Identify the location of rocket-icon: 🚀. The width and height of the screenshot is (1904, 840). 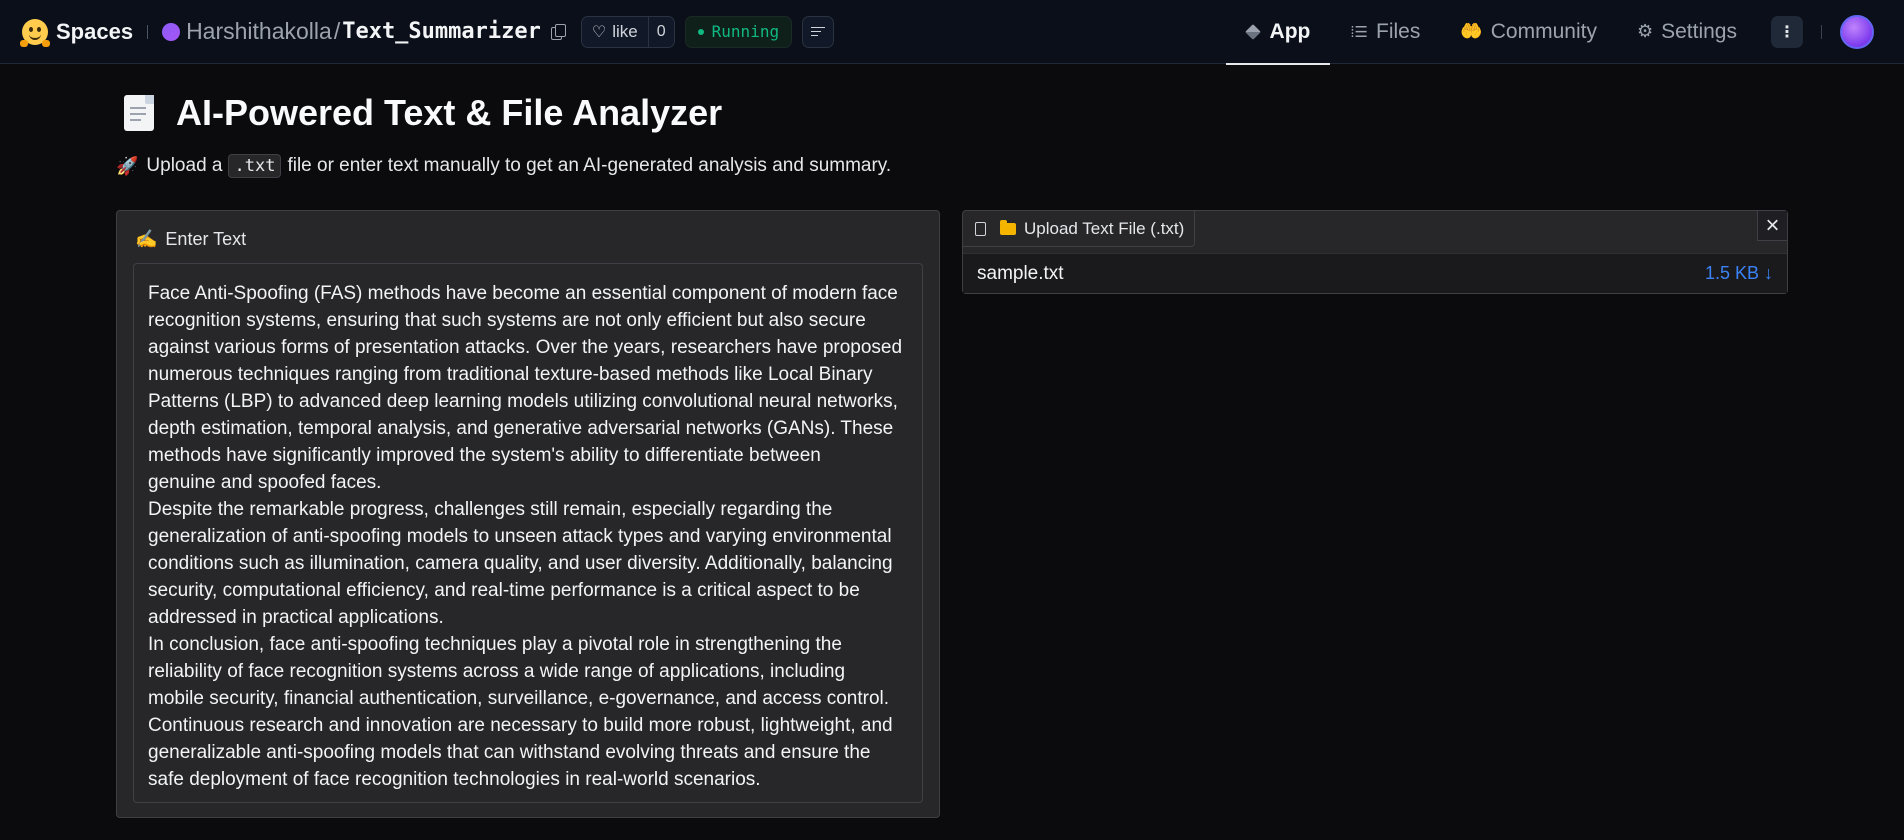
(127, 165).